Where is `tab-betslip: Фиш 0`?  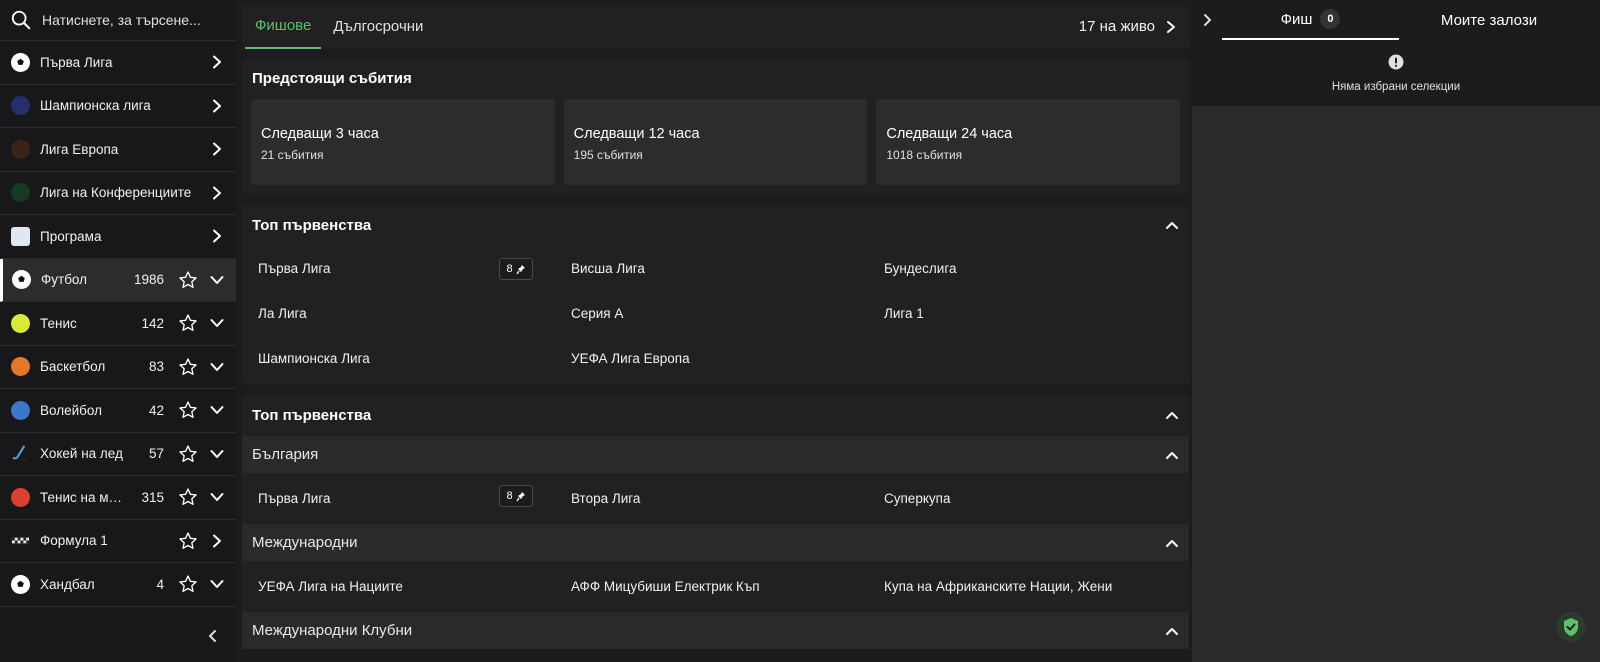 tab-betslip: Фиш 0 is located at coordinates (1310, 20).